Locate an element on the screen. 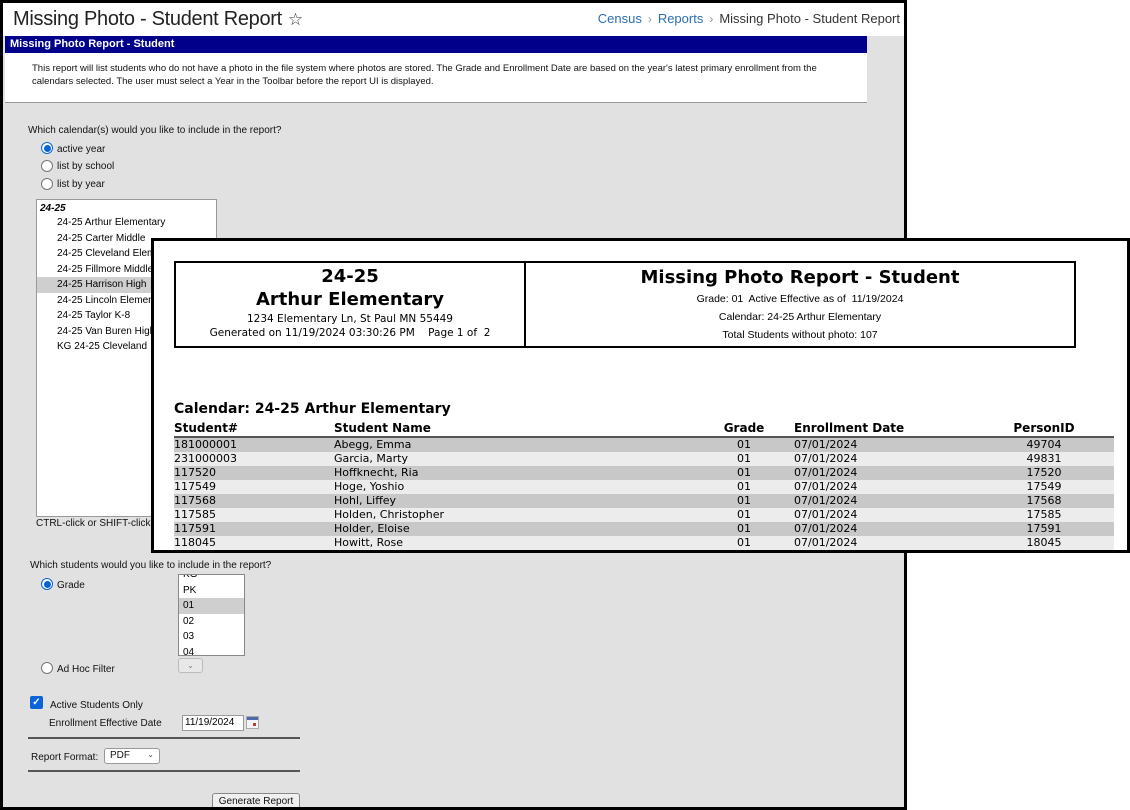  cell-student-number: 181000001 is located at coordinates (254, 444).